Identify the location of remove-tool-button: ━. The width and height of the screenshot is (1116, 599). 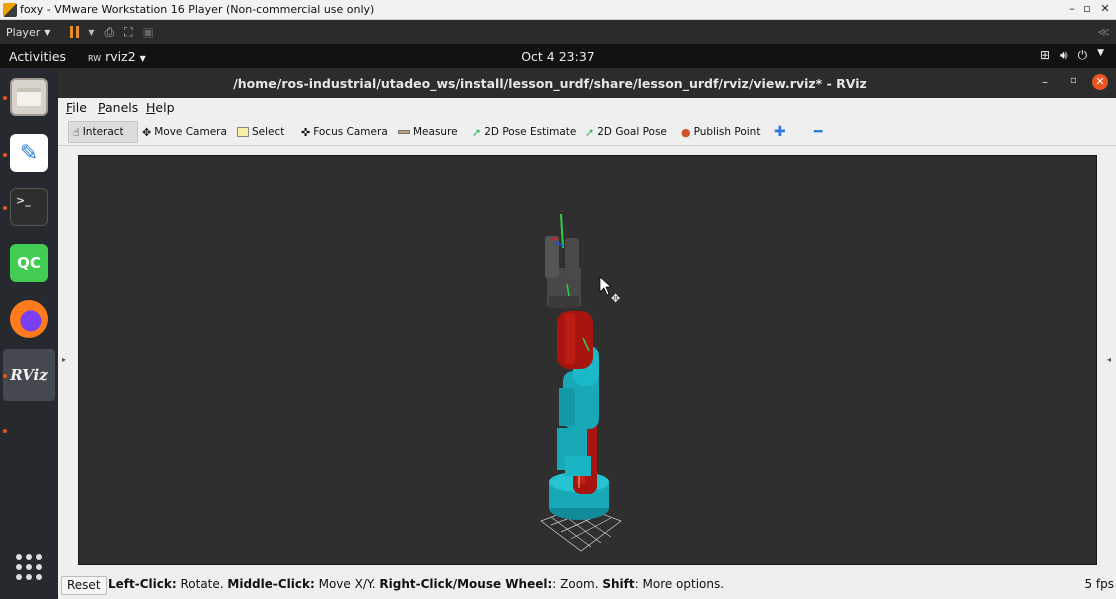
(818, 132).